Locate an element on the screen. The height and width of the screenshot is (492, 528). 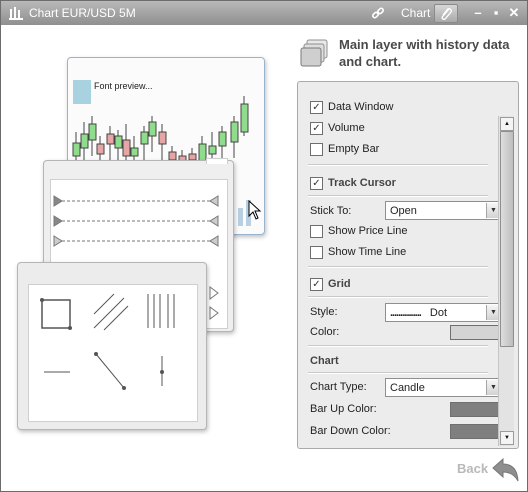
show-time-line-label: Show Time Line is located at coordinates (367, 252).